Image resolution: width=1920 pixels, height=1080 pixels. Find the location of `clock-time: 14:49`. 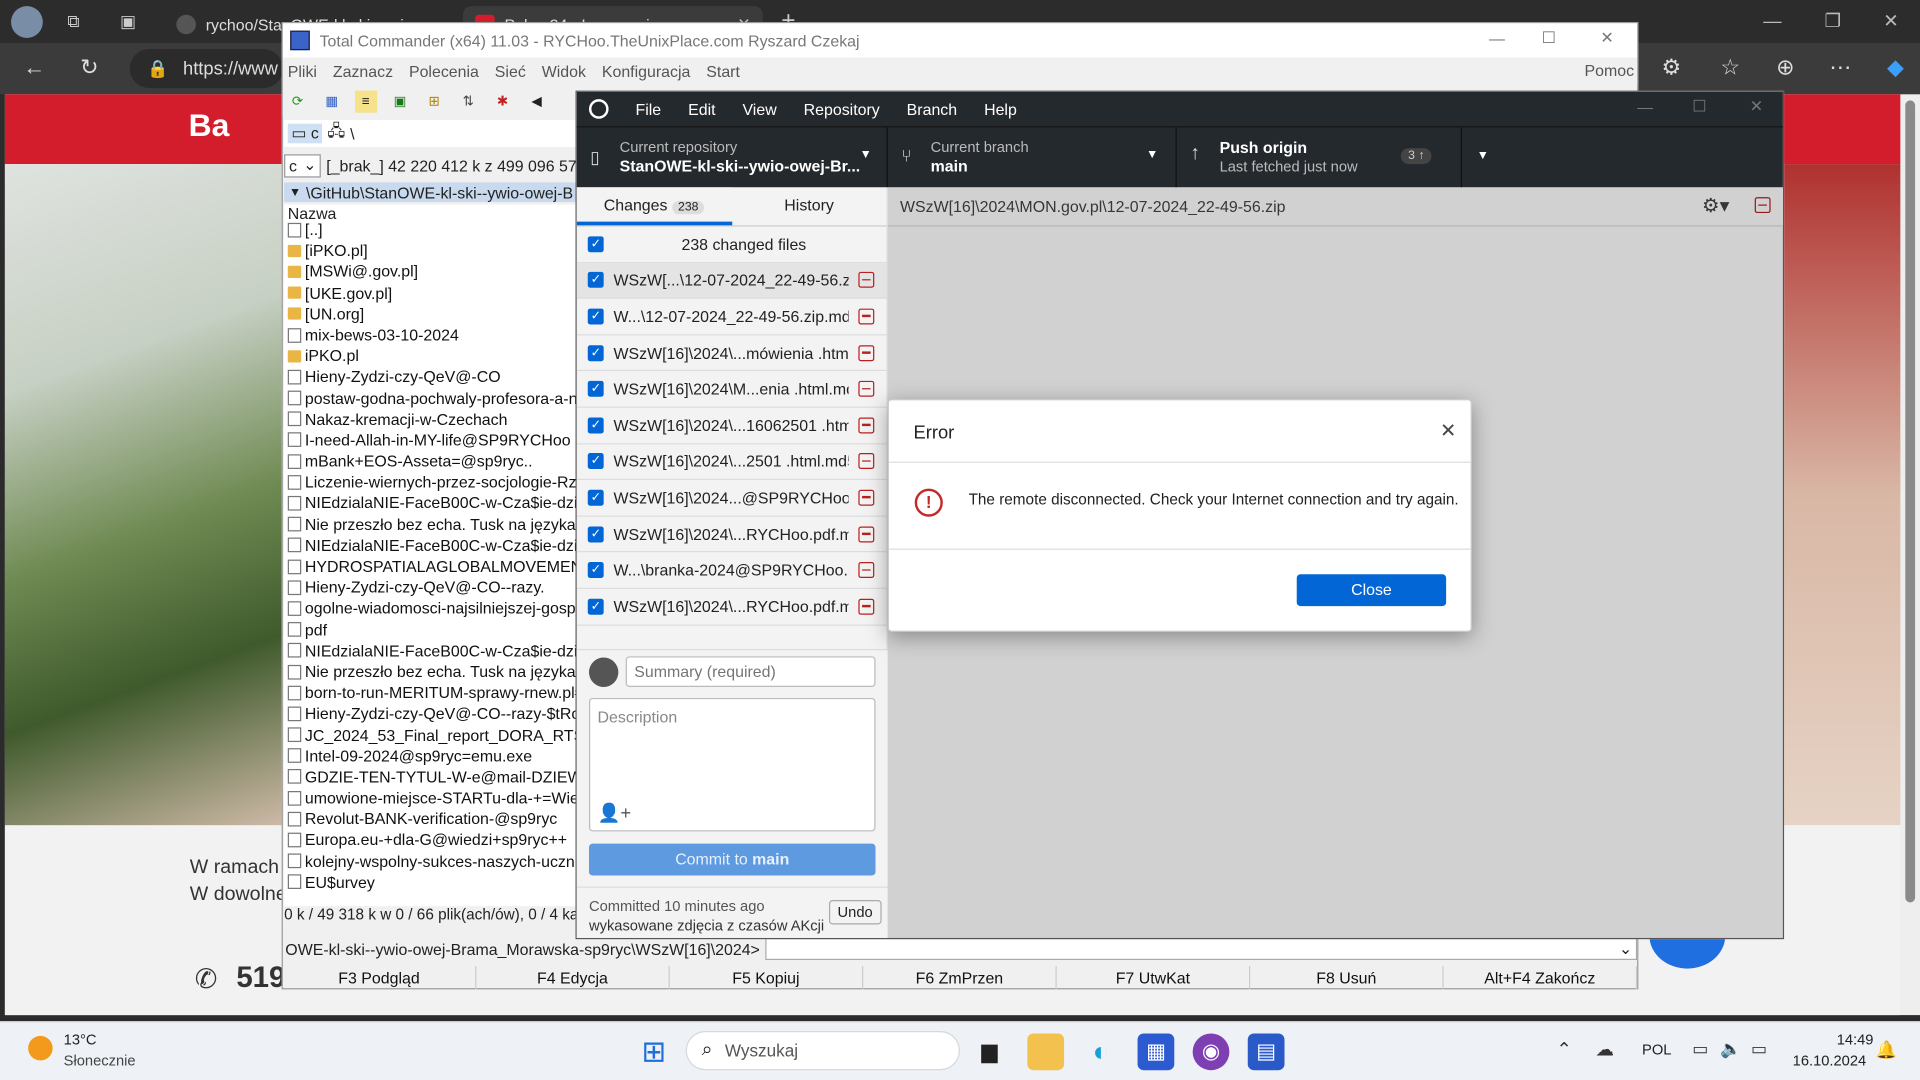

clock-time: 14:49 is located at coordinates (1849, 1039).